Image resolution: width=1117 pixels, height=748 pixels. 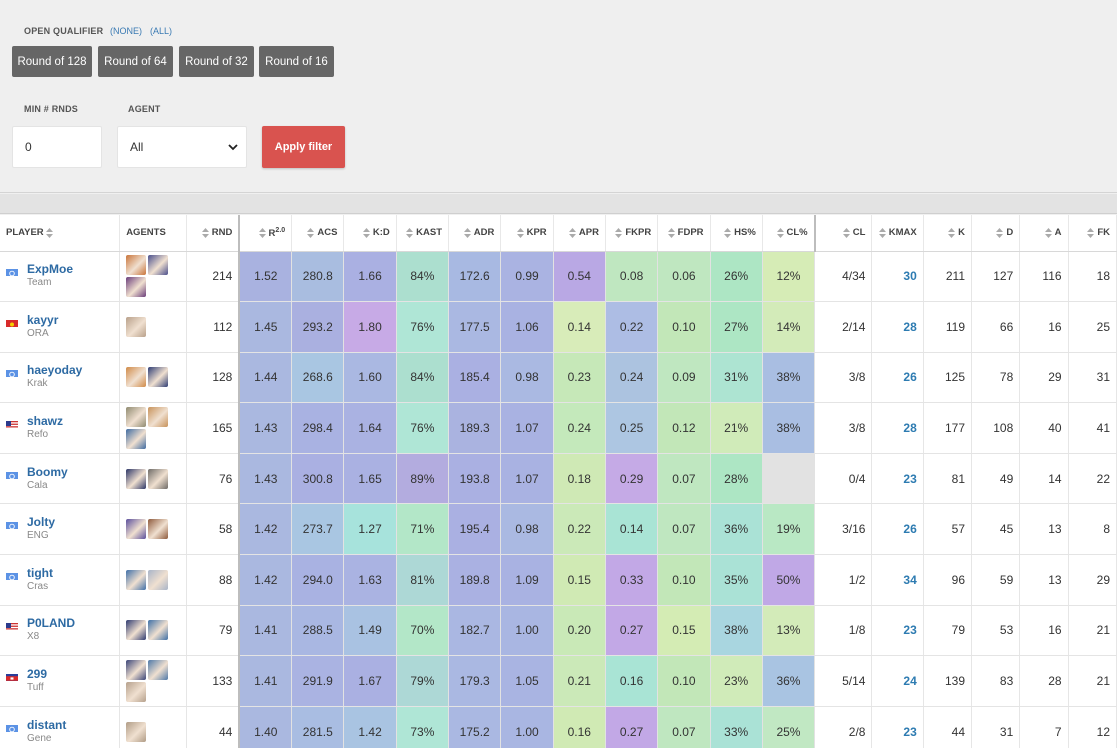 What do you see at coordinates (213, 233) in the screenshot?
I see `col-header-rnd: RND` at bounding box center [213, 233].